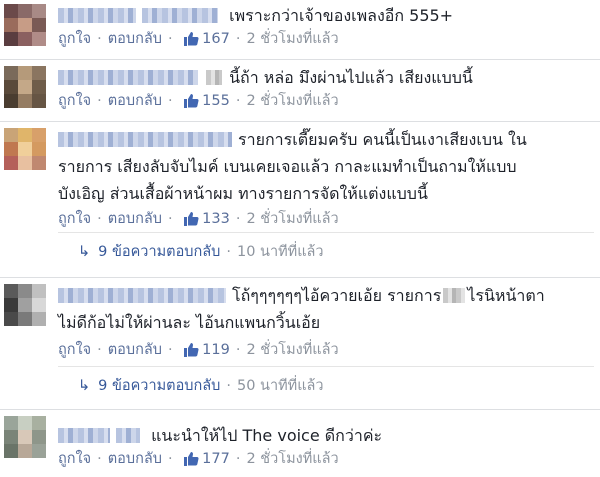  Describe the element at coordinates (326, 385) in the screenshot. I see `view-replies-link: ↳ 9 ข้อความตอบกลับ · 50 นาทีที่แล้ว` at that location.